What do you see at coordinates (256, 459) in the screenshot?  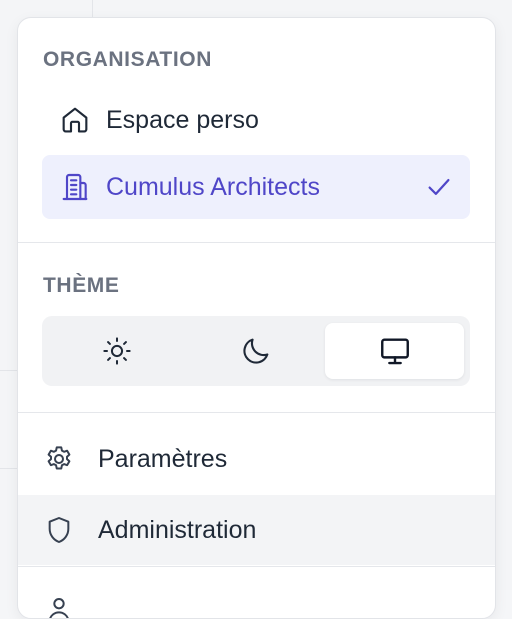 I see `settings-menu-item: Paramètres` at bounding box center [256, 459].